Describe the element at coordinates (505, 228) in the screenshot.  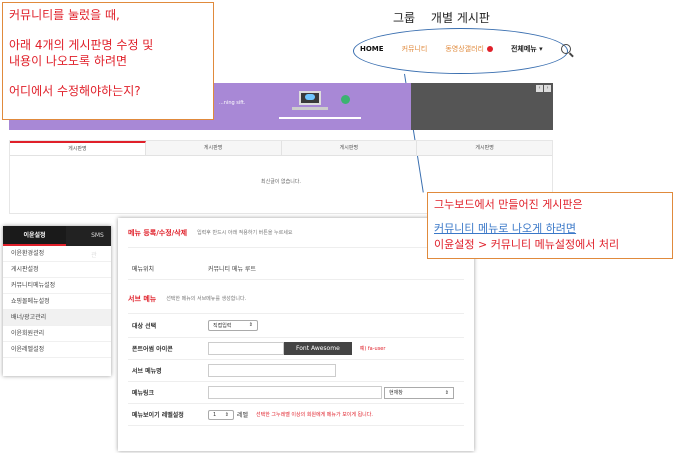
I see `annotation-line: 커뮤니티 메뉴로 나오게 하려면` at that location.